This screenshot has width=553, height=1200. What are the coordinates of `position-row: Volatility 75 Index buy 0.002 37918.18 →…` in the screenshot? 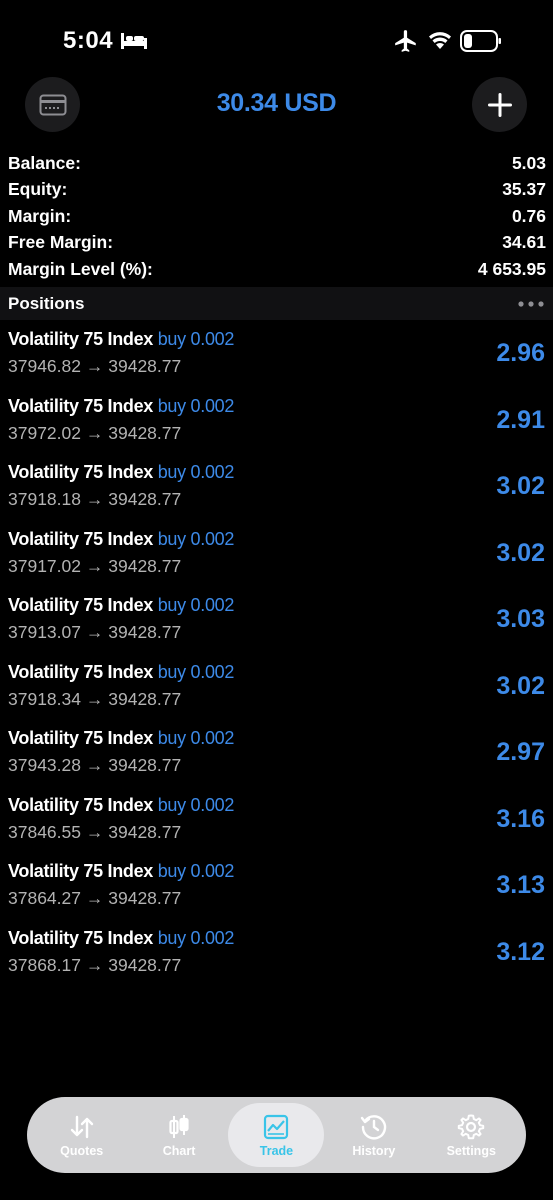 It's located at (276, 493).